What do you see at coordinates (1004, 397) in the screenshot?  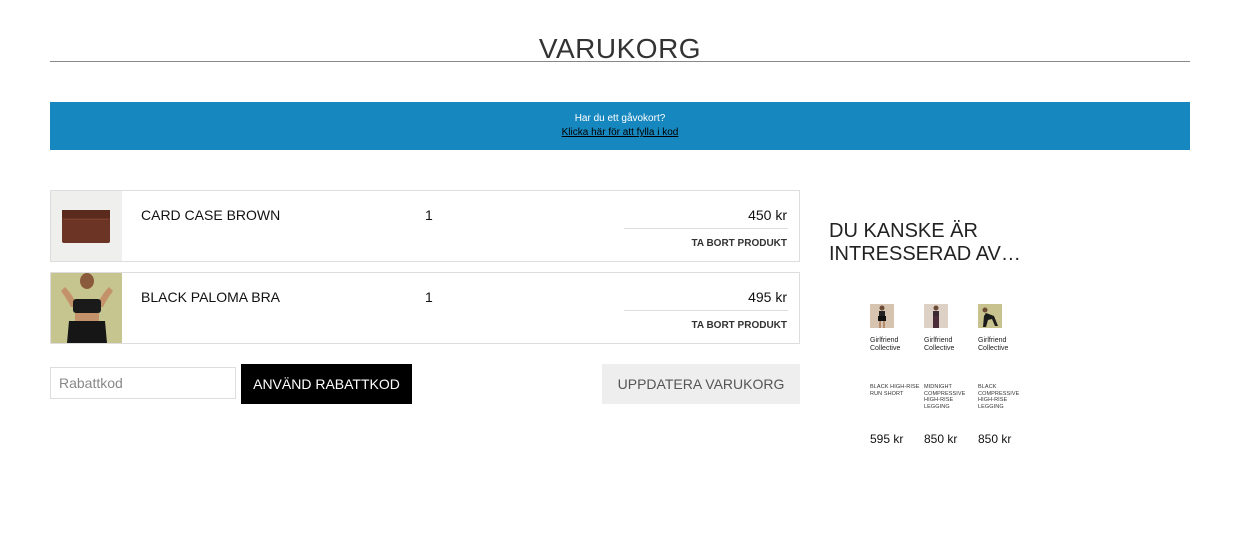 I see `recommendation-name: BLACK COMPRESSIVE HIGH-RISE LEGGING` at bounding box center [1004, 397].